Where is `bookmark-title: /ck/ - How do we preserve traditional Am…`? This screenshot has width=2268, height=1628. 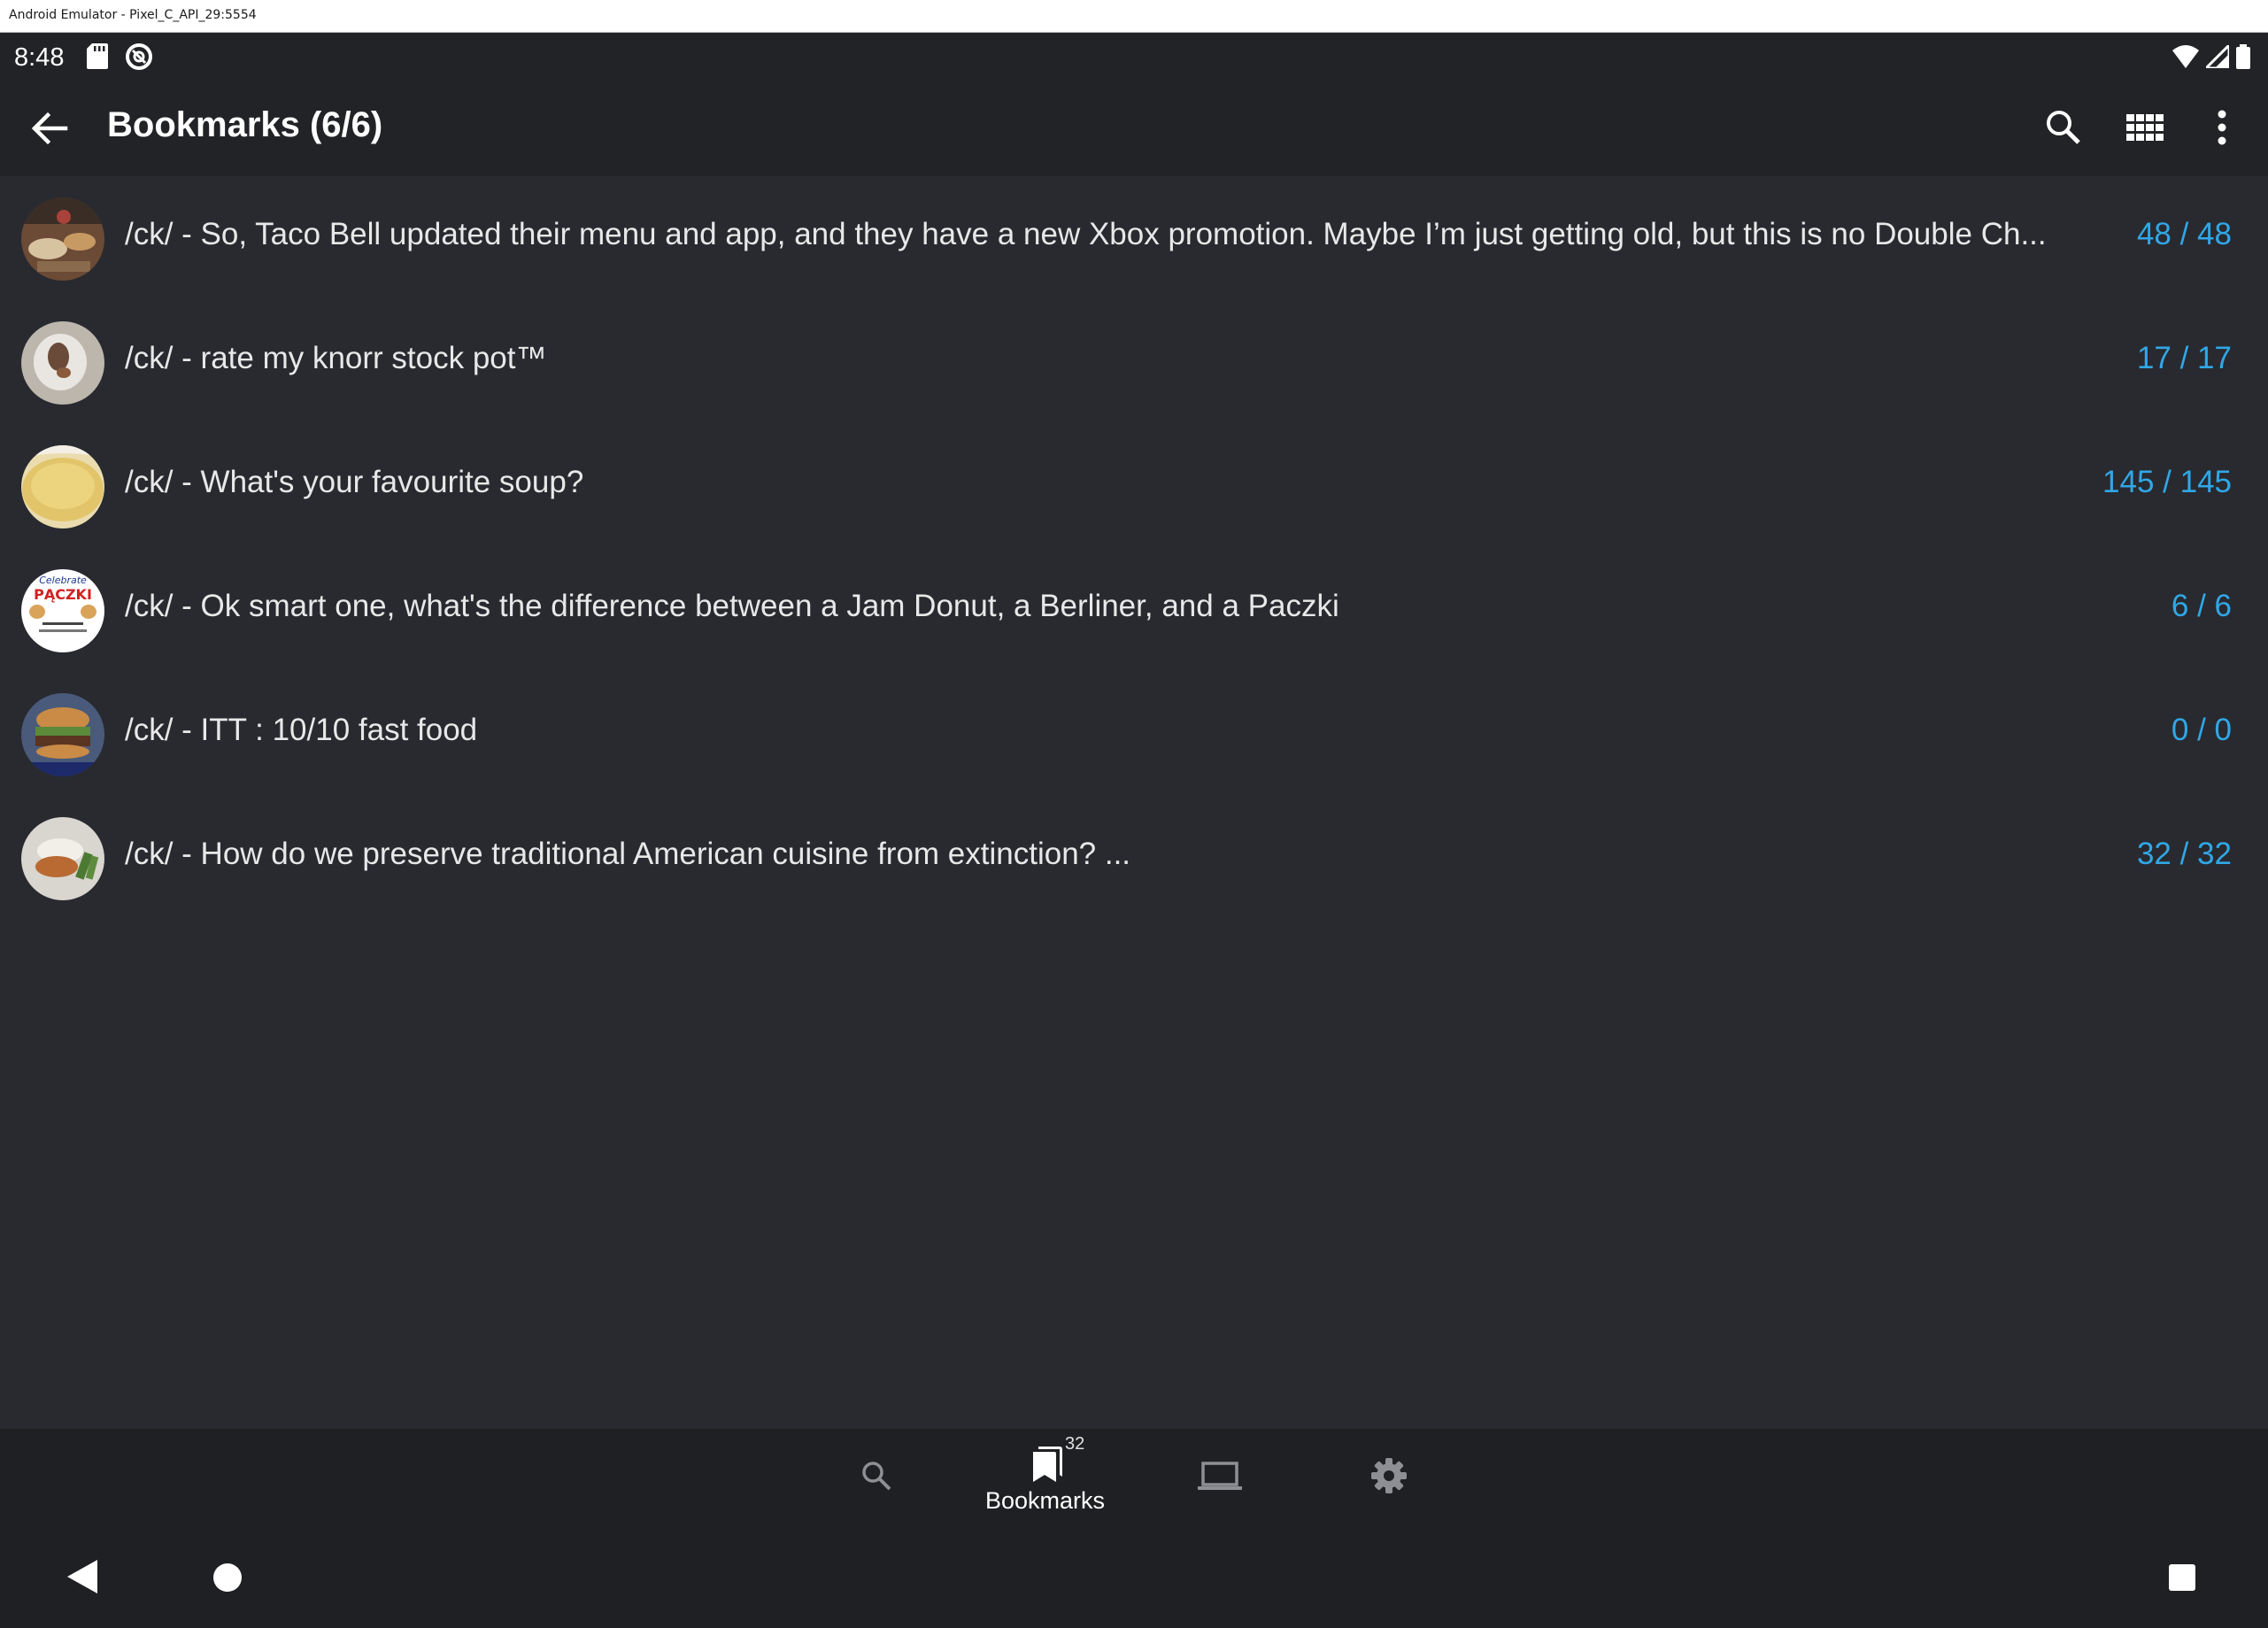 bookmark-title: /ck/ - How do we preserve traditional Am… is located at coordinates (628, 854).